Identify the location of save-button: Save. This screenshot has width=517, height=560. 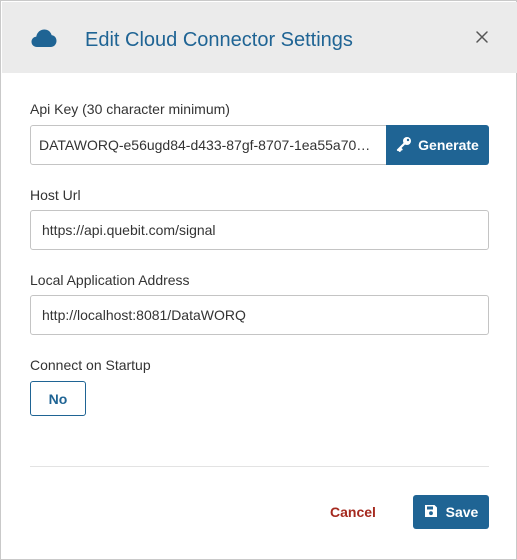
(451, 512).